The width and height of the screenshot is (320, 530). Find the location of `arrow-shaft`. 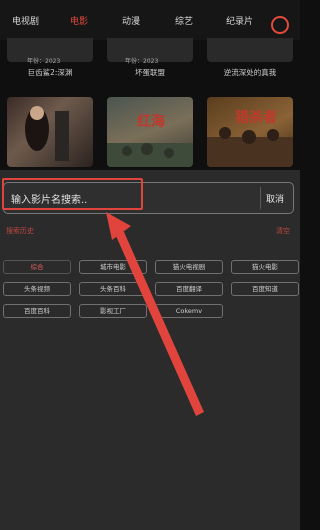

arrow-shaft is located at coordinates (158, 319).